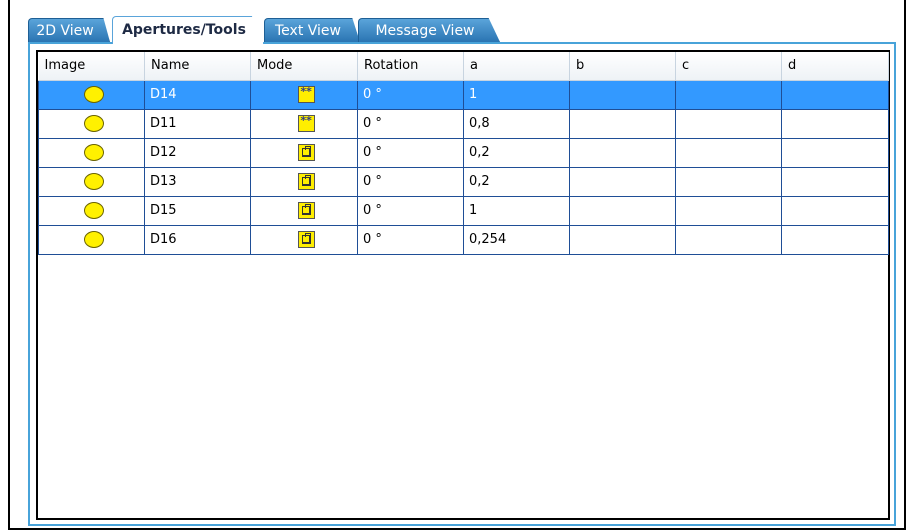 This screenshot has height=532, width=908. I want to click on column-header-image: Image, so click(91, 66).